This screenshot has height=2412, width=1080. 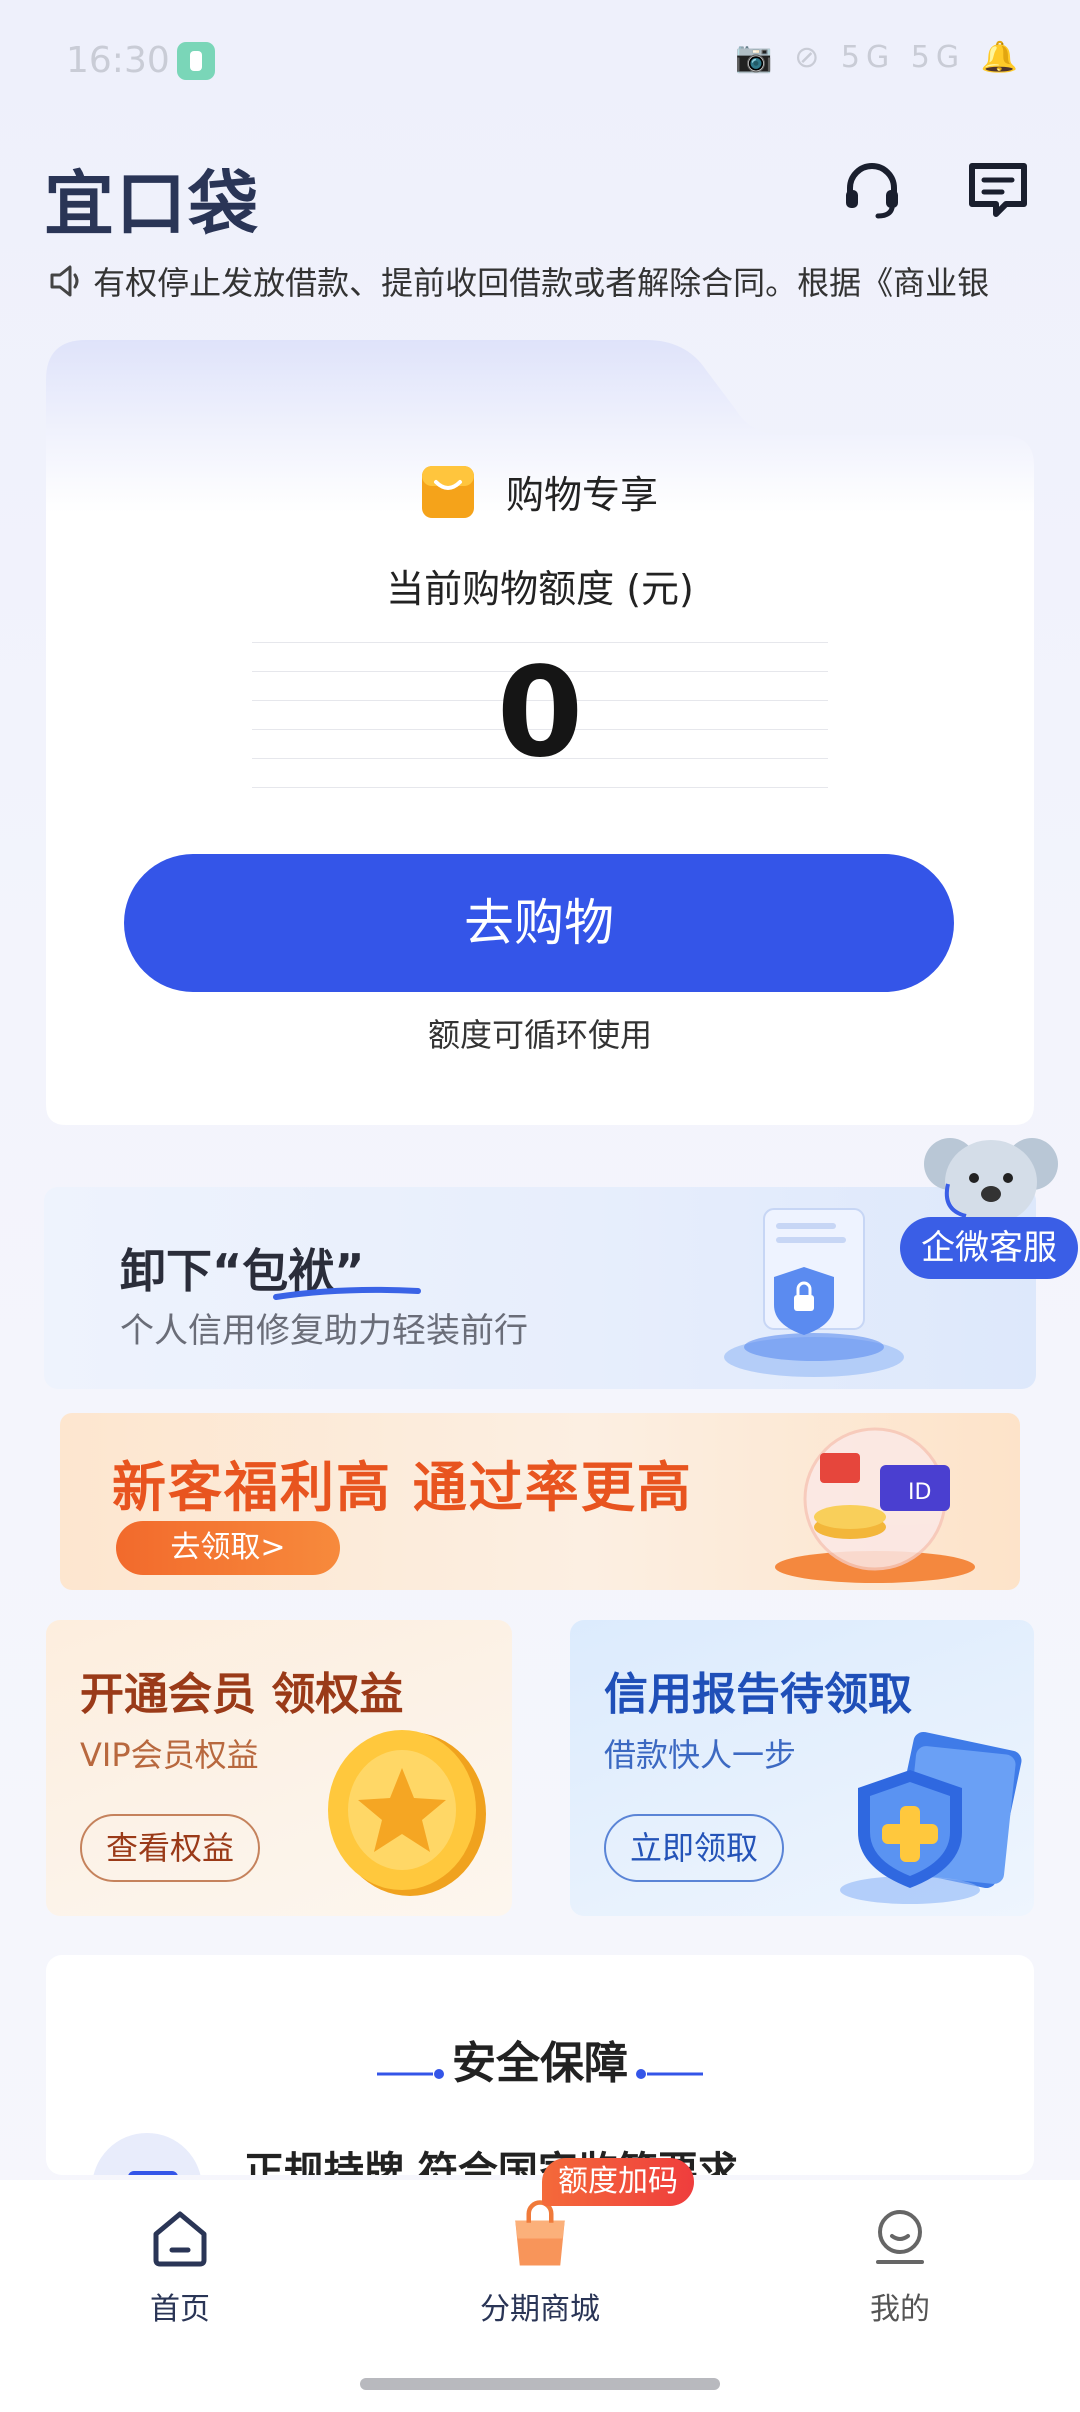 What do you see at coordinates (147, 2154) in the screenshot?
I see `license-icon` at bounding box center [147, 2154].